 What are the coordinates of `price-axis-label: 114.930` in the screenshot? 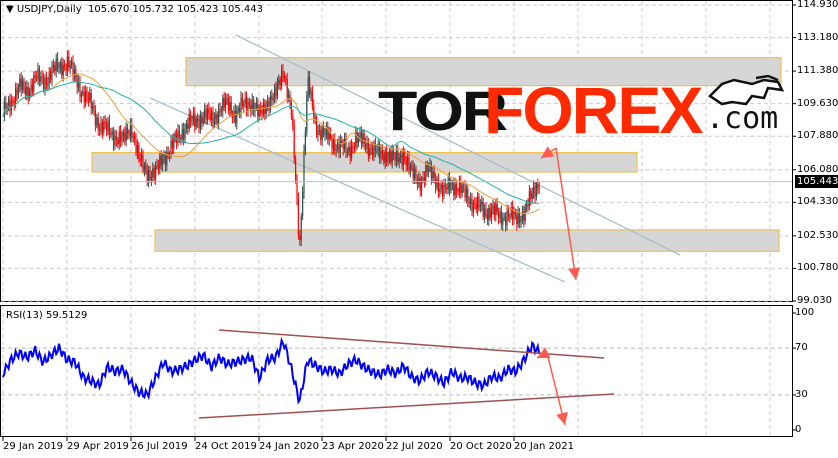 It's located at (817, 5).